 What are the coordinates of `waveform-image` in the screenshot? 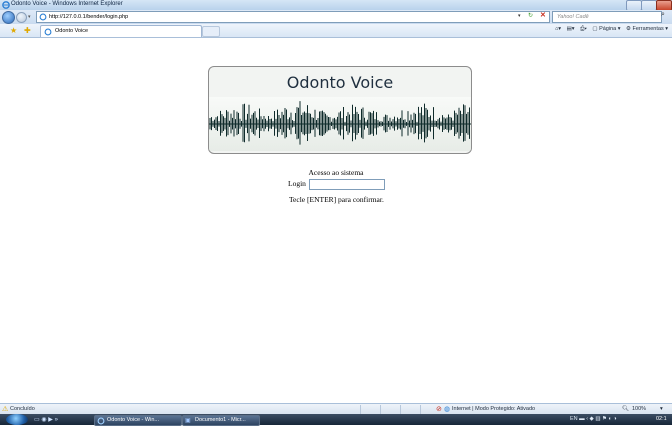 It's located at (340, 124).